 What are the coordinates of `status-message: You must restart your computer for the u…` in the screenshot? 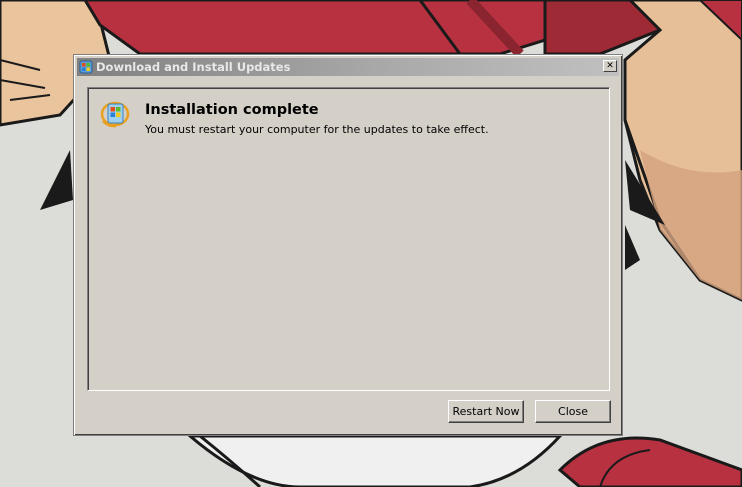 It's located at (317, 129).